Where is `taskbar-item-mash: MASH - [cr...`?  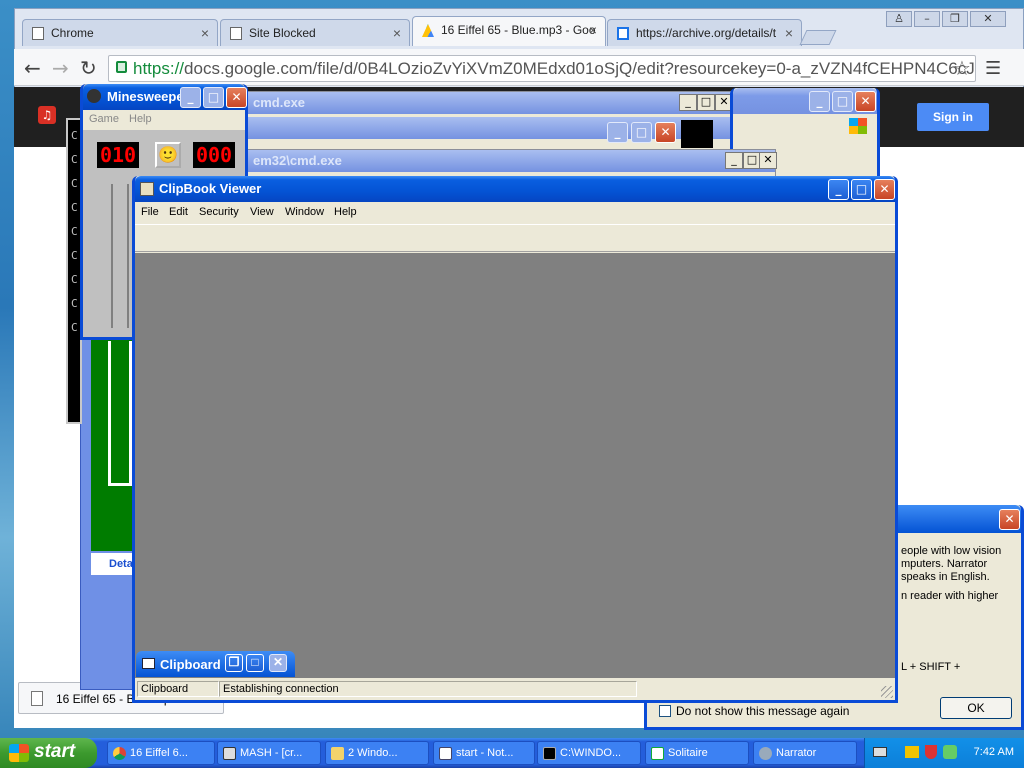
taskbar-item-mash: MASH - [cr... is located at coordinates (269, 753).